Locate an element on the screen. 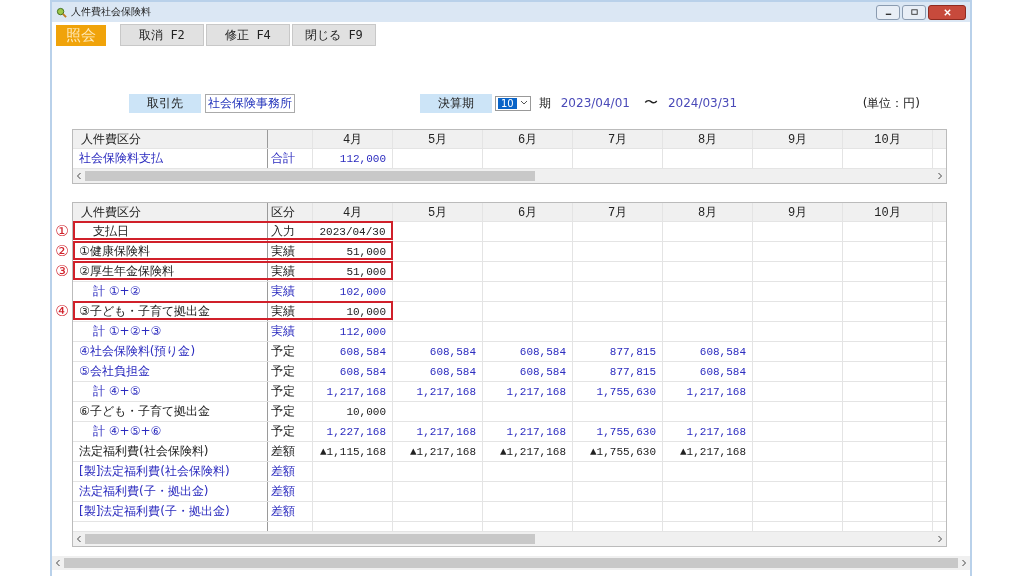 The width and height of the screenshot is (1024, 576). magnifier-icon is located at coordinates (61, 12).